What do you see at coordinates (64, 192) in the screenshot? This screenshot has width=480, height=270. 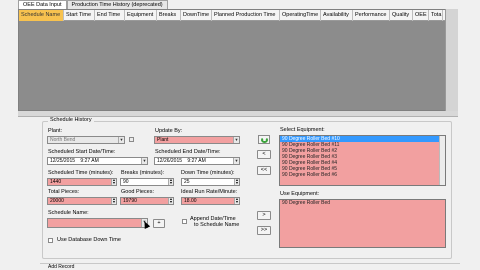 I see `total-pieces-label: Total Pieces:` at bounding box center [64, 192].